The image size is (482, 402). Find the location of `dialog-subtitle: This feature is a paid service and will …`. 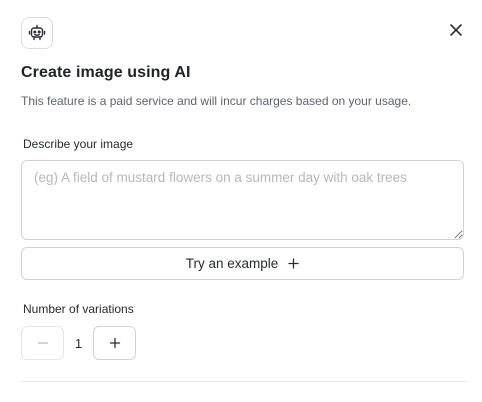

dialog-subtitle: This feature is a paid service and will … is located at coordinates (216, 101).